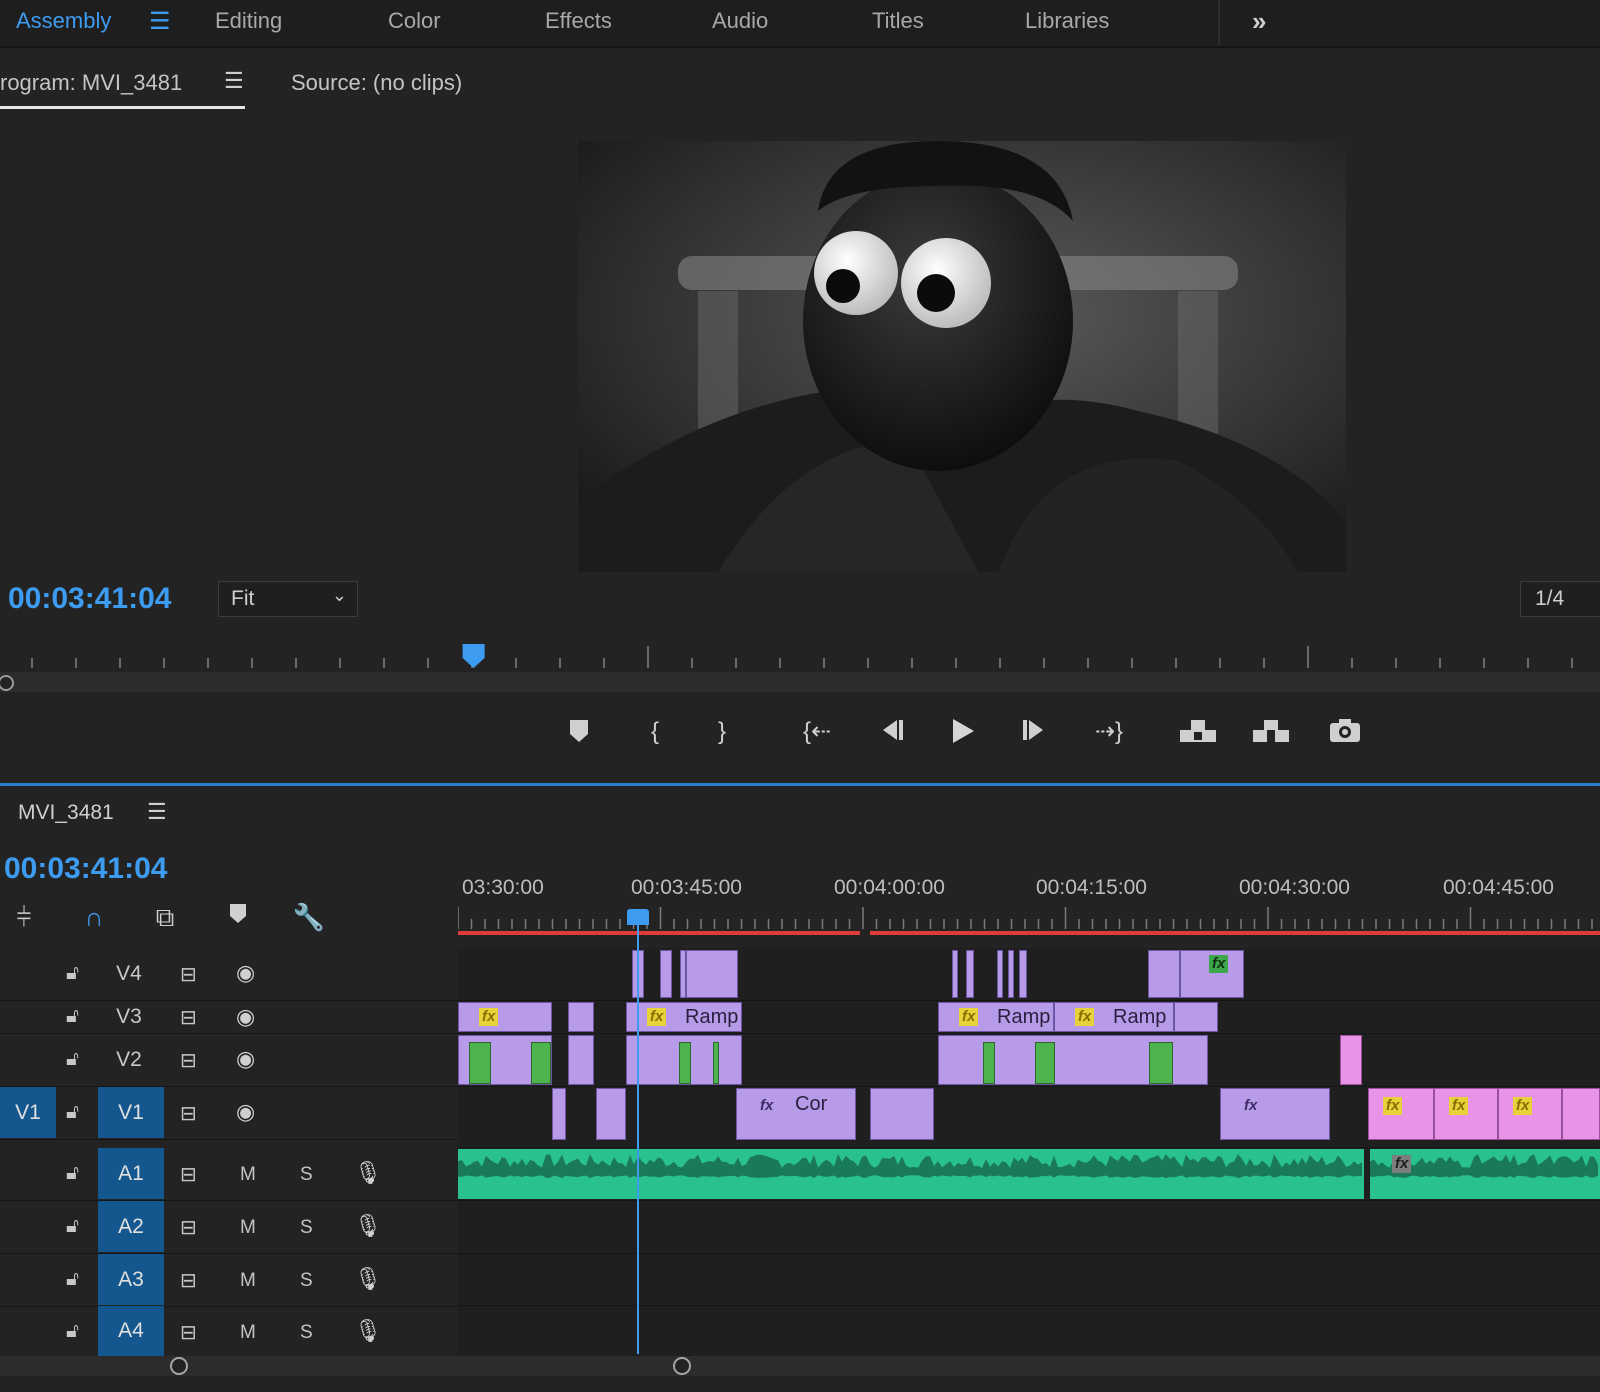  What do you see at coordinates (89, 599) in the screenshot?
I see `program-timecode: 00:03:41:04` at bounding box center [89, 599].